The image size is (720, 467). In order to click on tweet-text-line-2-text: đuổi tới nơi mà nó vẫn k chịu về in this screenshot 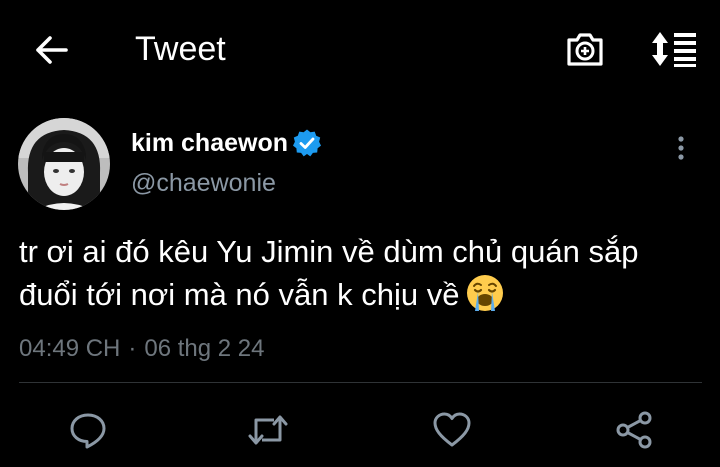, I will do `click(239, 294)`.